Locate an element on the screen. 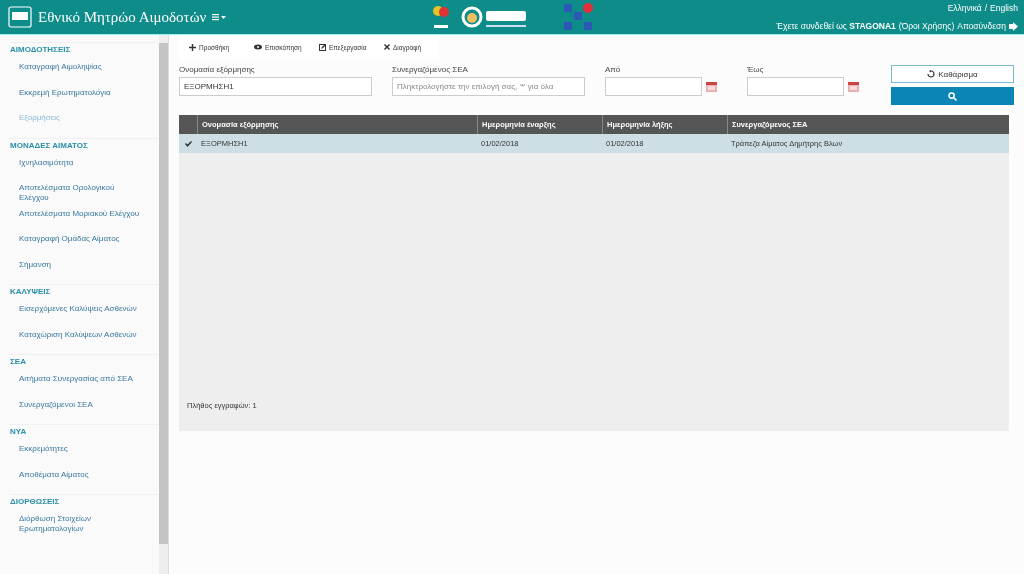  sidebar-item: Εκκρεμή Ερωτηματολόγια is located at coordinates (77, 99).